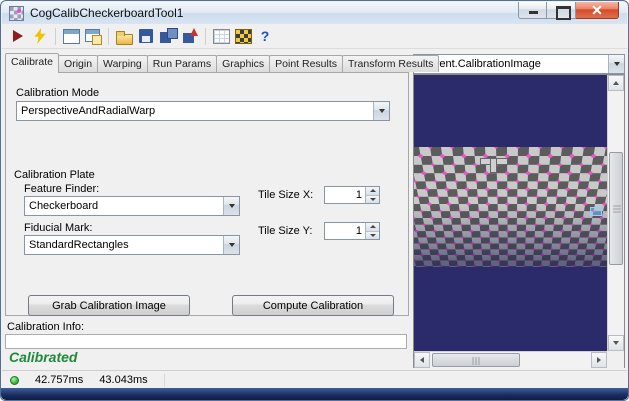 The height and width of the screenshot is (401, 629). Describe the element at coordinates (314, 394) in the screenshot. I see `window-bottom-frame` at that location.